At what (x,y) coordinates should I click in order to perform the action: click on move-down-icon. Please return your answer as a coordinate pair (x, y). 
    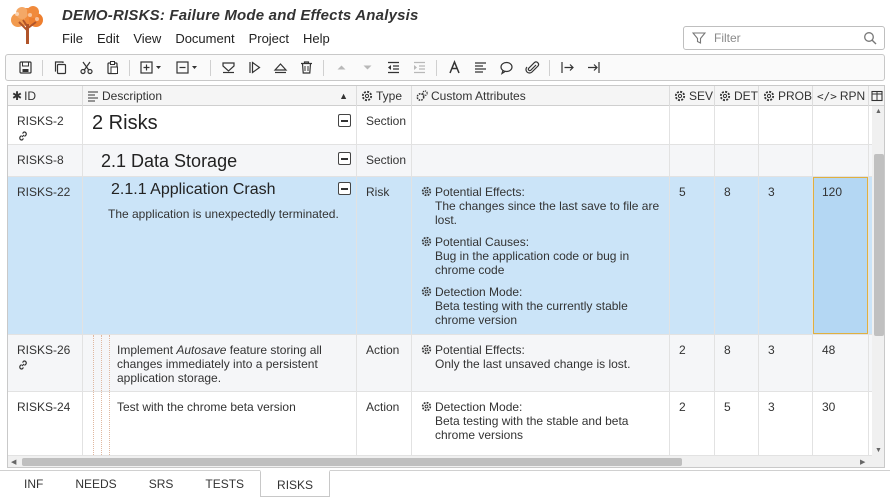
    Looking at the image, I should click on (367, 68).